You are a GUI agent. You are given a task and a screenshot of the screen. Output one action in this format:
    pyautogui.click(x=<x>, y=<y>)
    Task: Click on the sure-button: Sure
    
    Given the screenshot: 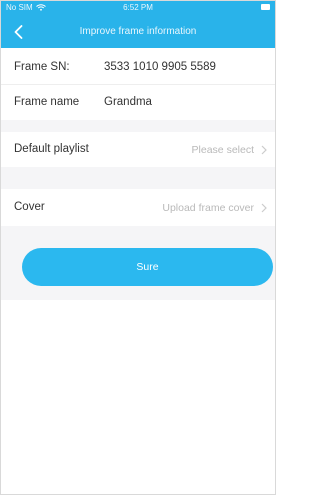 What is the action you would take?
    pyautogui.click(x=147, y=267)
    